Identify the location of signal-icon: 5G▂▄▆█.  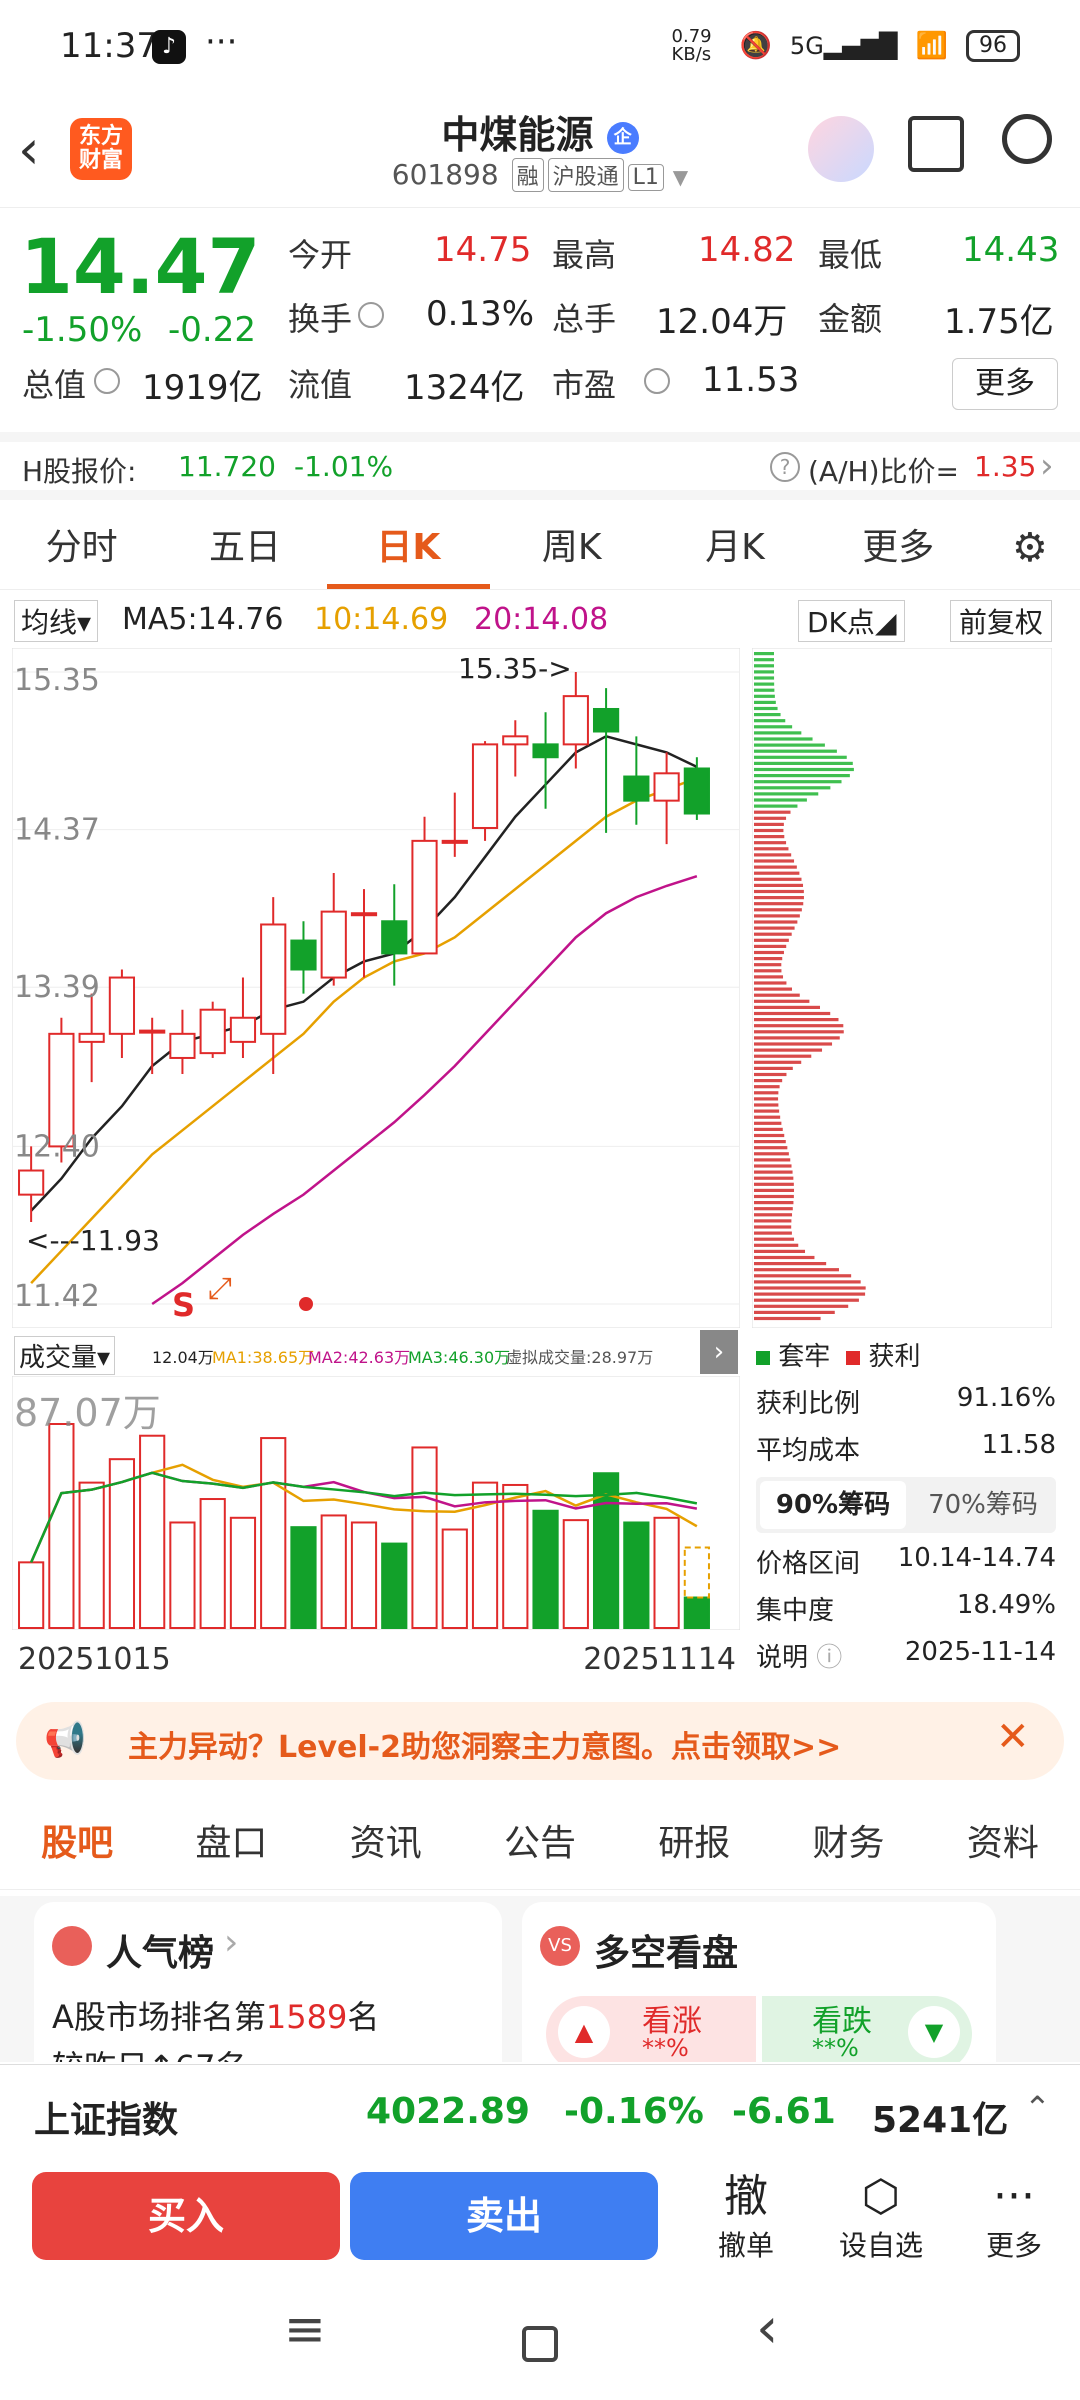
(843, 46).